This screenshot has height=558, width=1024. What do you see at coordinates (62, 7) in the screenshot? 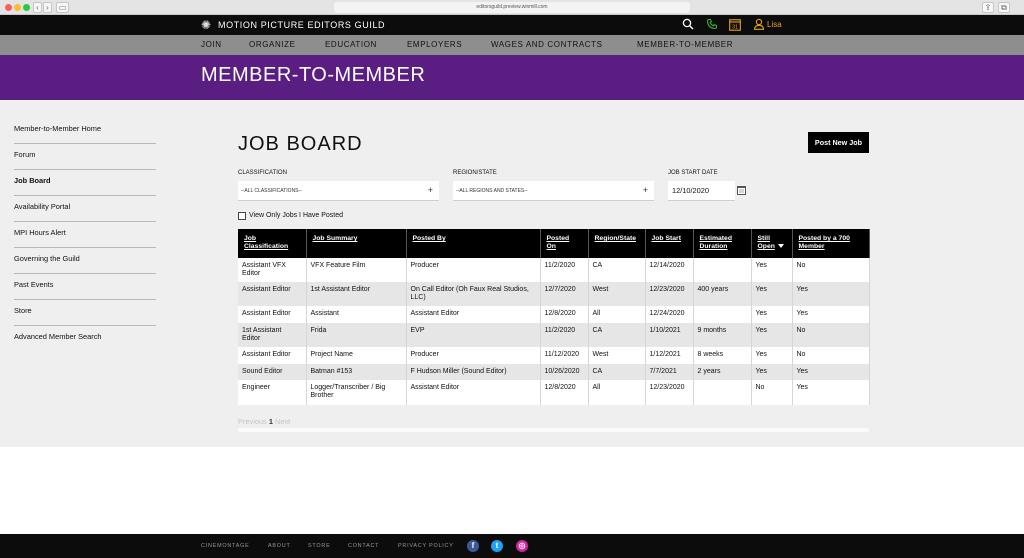
I see `sidebar-toggle-button: ▭` at bounding box center [62, 7].